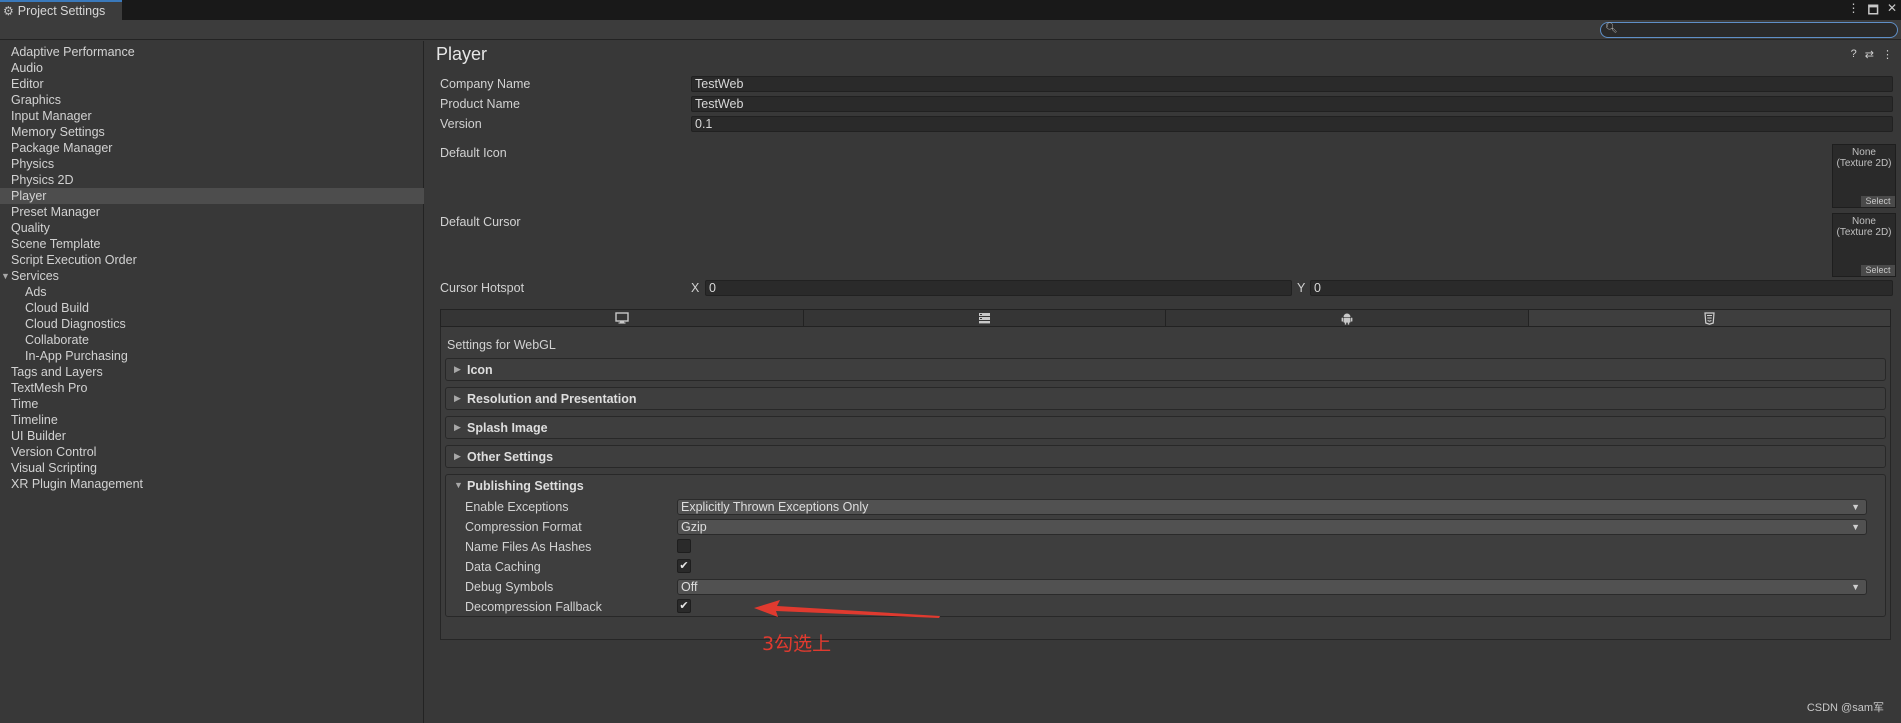 The width and height of the screenshot is (1901, 723). Describe the element at coordinates (212, 116) in the screenshot. I see `sidebar-item-input-manager: Input Manager` at that location.